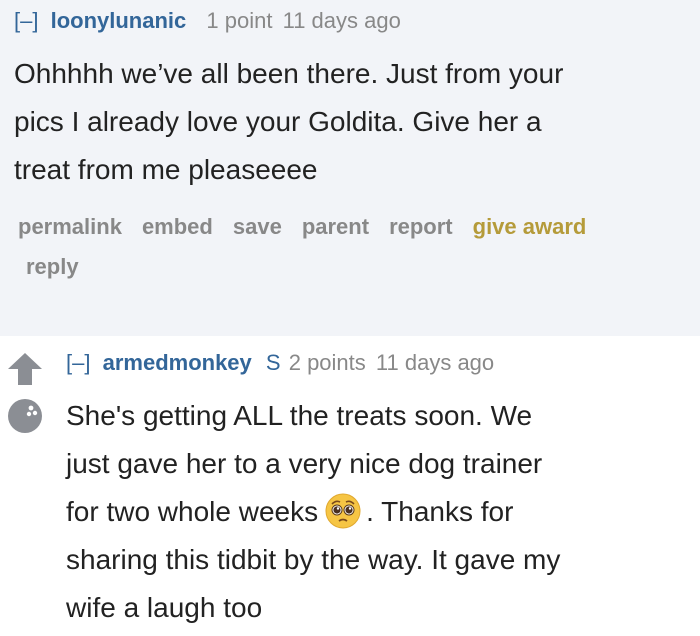 The height and width of the screenshot is (636, 700). Describe the element at coordinates (70, 226) in the screenshot. I see `permalink-button: permalink` at that location.